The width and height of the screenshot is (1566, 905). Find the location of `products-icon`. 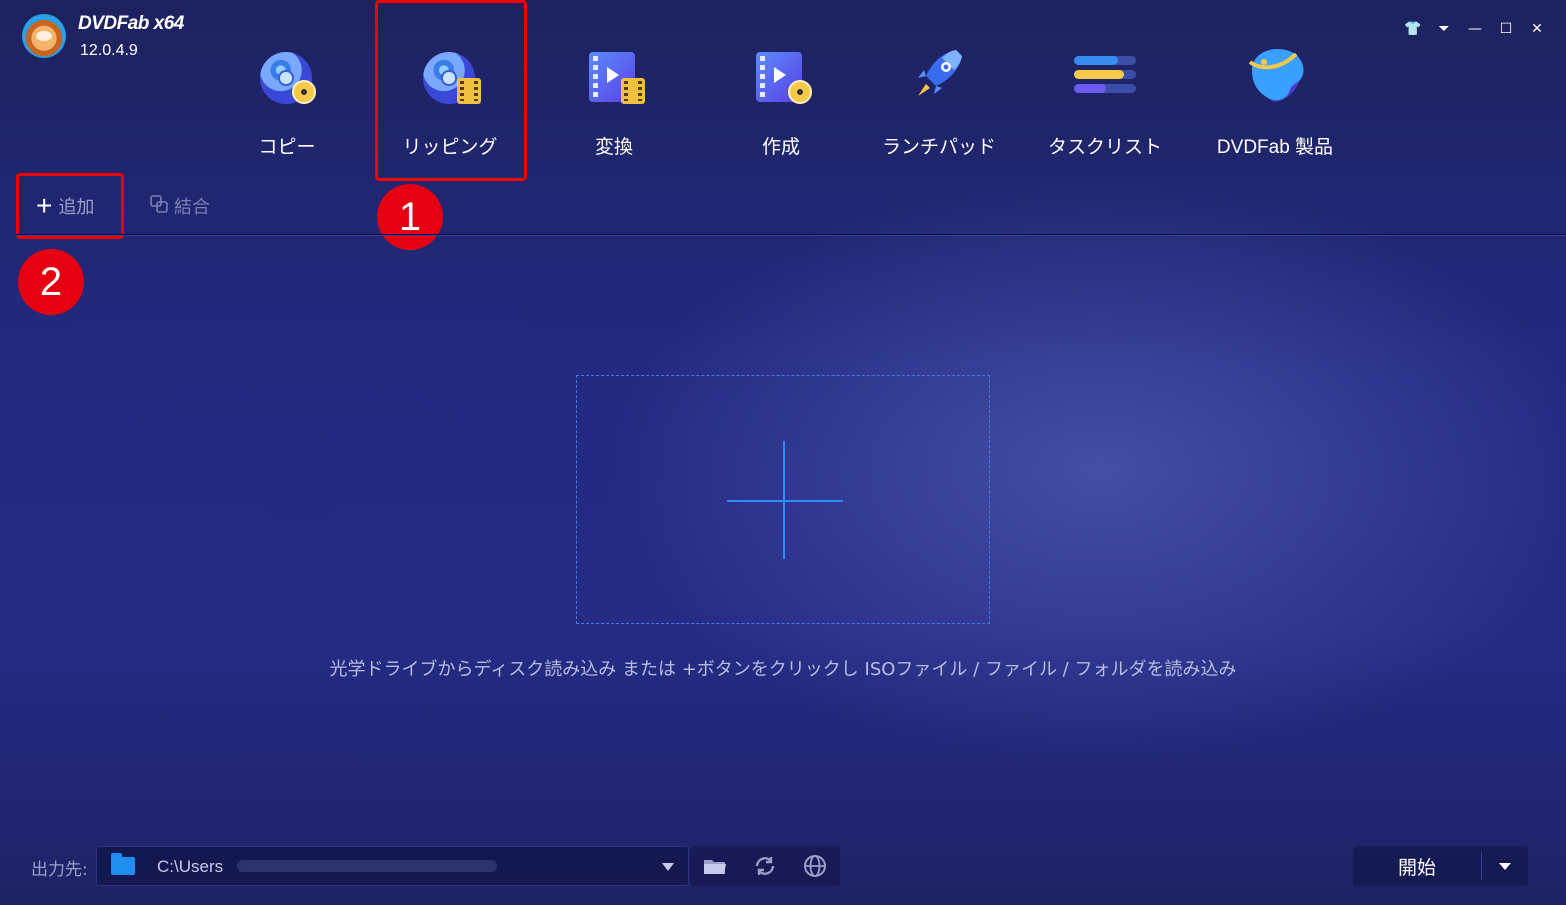

products-icon is located at coordinates (1275, 75).